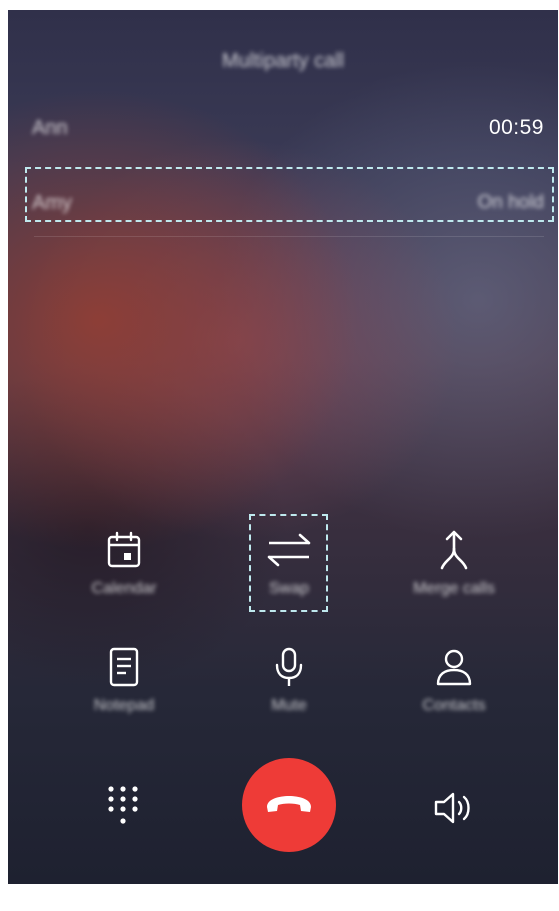  I want to click on phone-hangup-icon, so click(289, 804).